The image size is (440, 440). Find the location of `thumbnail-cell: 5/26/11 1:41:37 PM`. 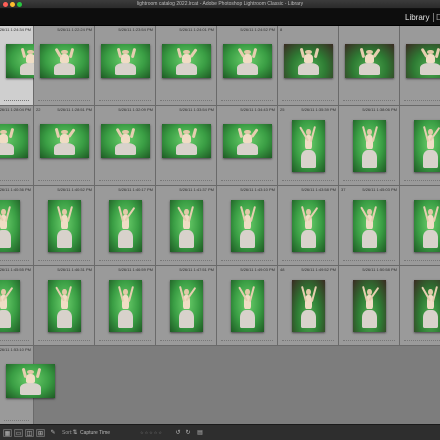

thumbnail-cell: 5/26/11 1:41:37 PM is located at coordinates (186, 226).